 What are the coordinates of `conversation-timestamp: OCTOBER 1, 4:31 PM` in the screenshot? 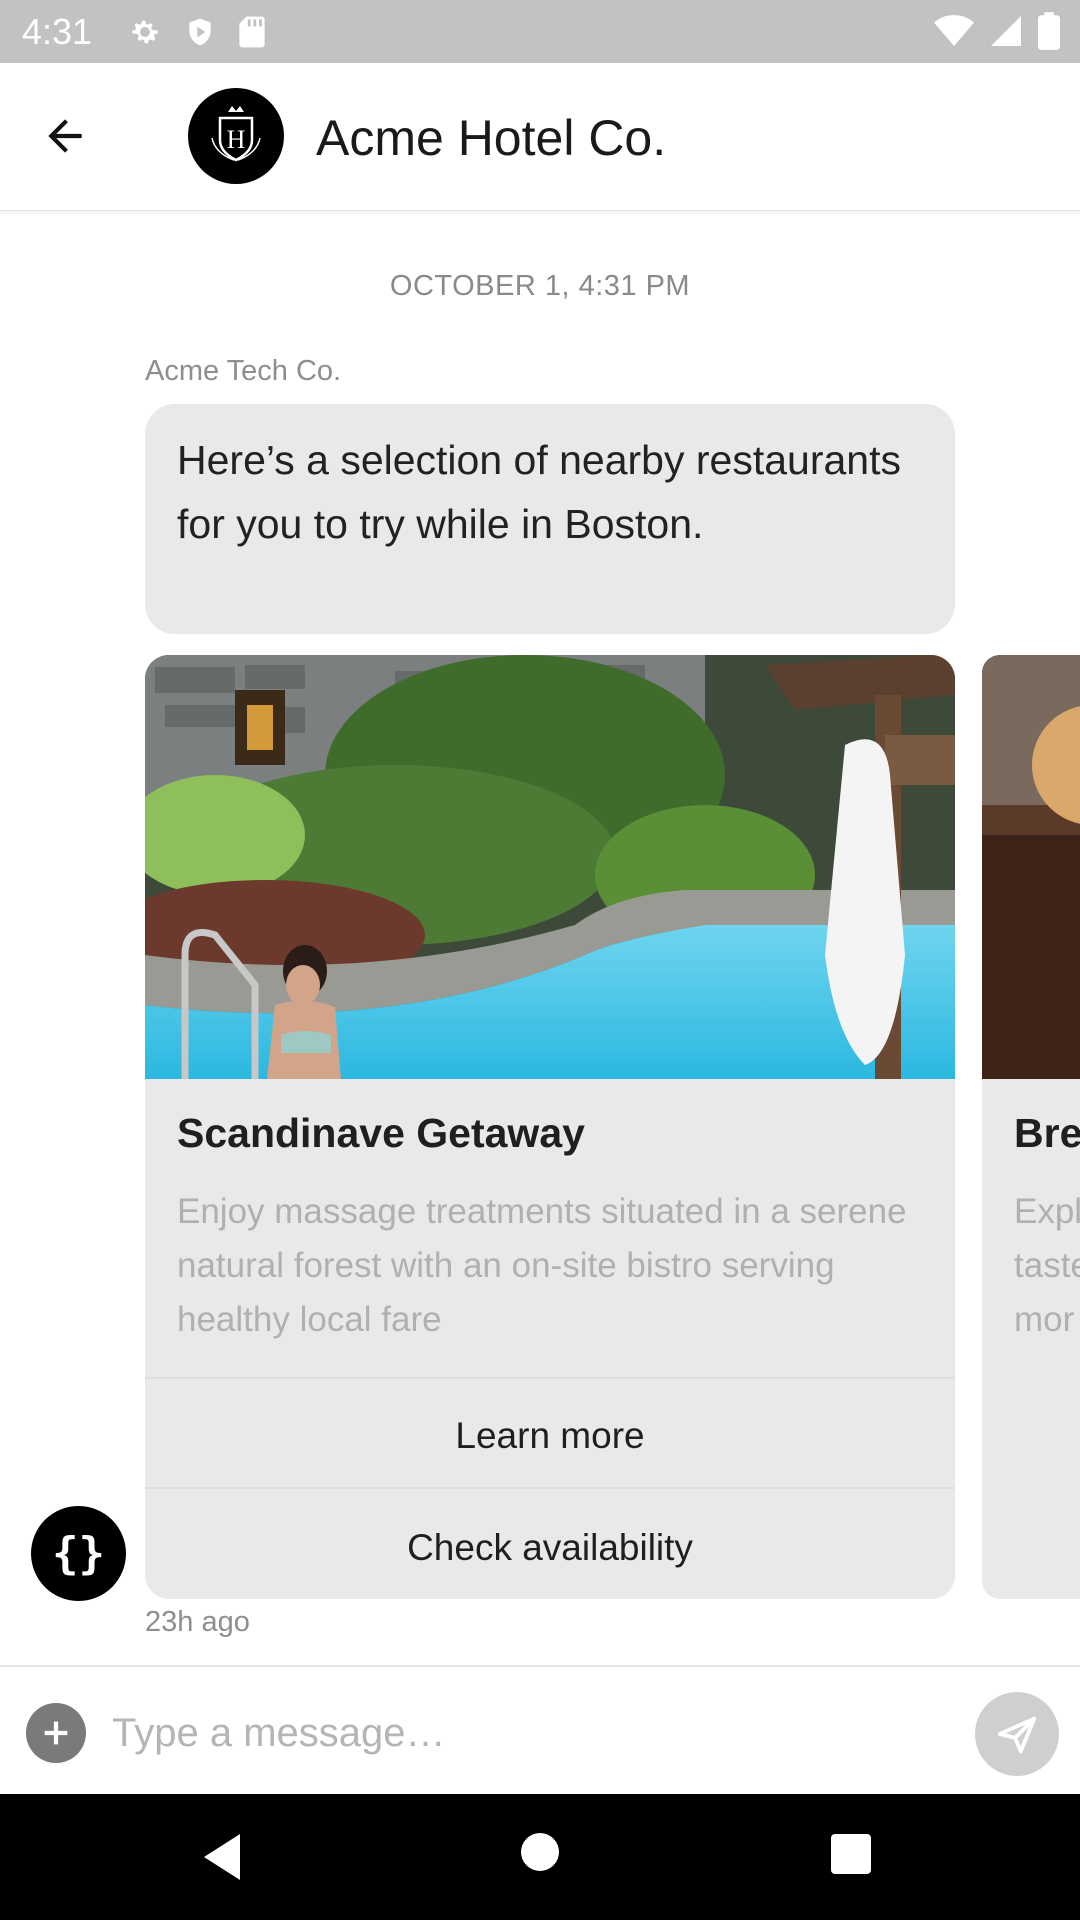 It's located at (540, 286).